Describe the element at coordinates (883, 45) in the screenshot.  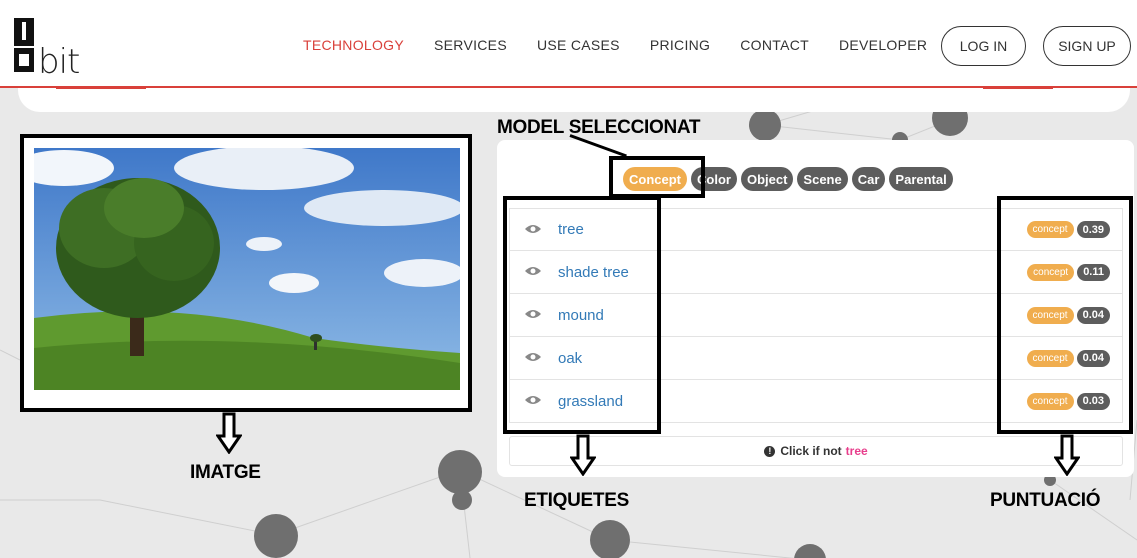
I see `nav-developer: DEVELOPER` at that location.